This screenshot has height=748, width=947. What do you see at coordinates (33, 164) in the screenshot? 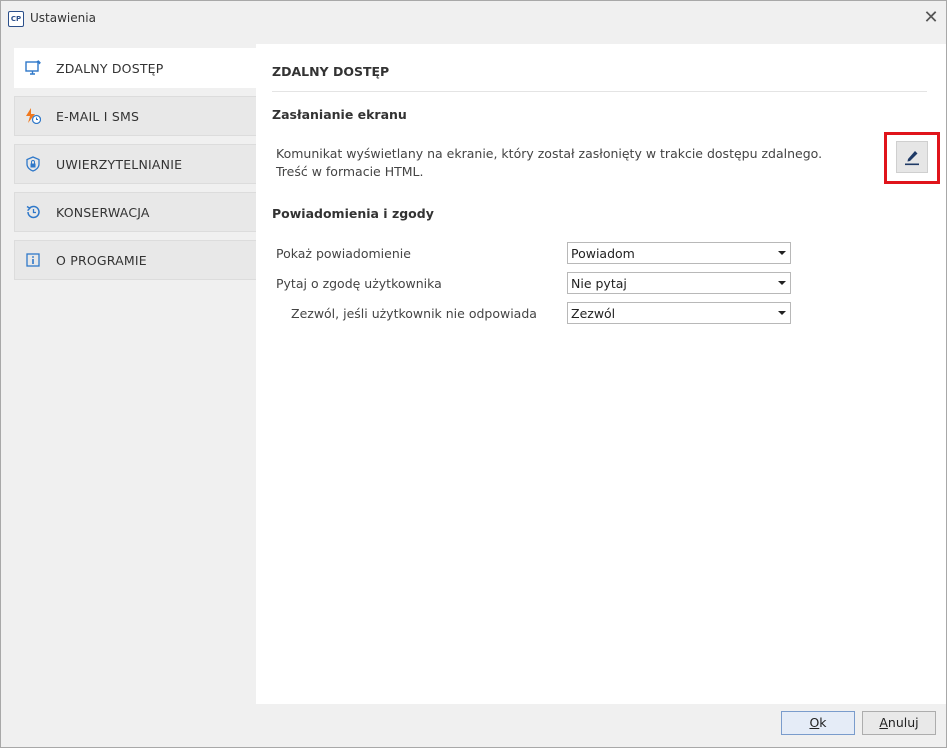
I see `shield-lock-icon` at bounding box center [33, 164].